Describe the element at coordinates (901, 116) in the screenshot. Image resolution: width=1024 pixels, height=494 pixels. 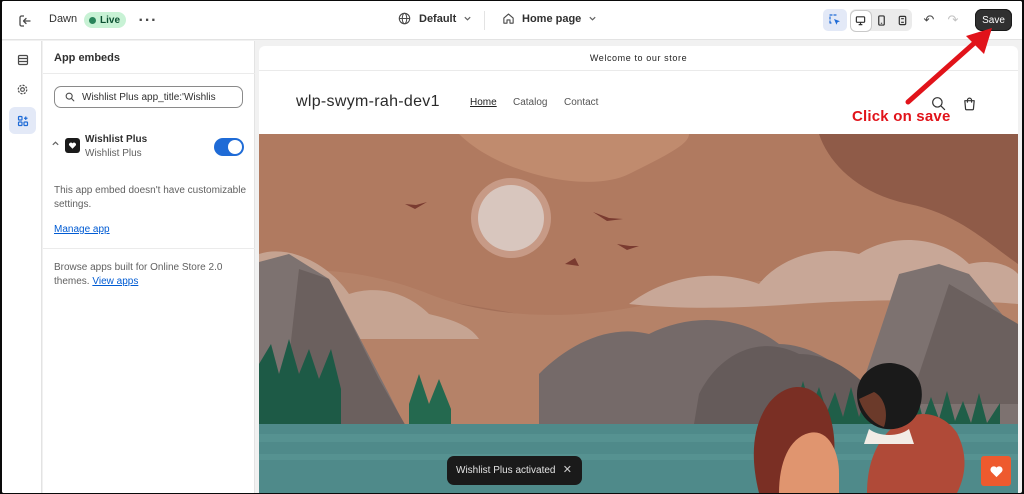
I see `annotation-label: Click on save` at that location.